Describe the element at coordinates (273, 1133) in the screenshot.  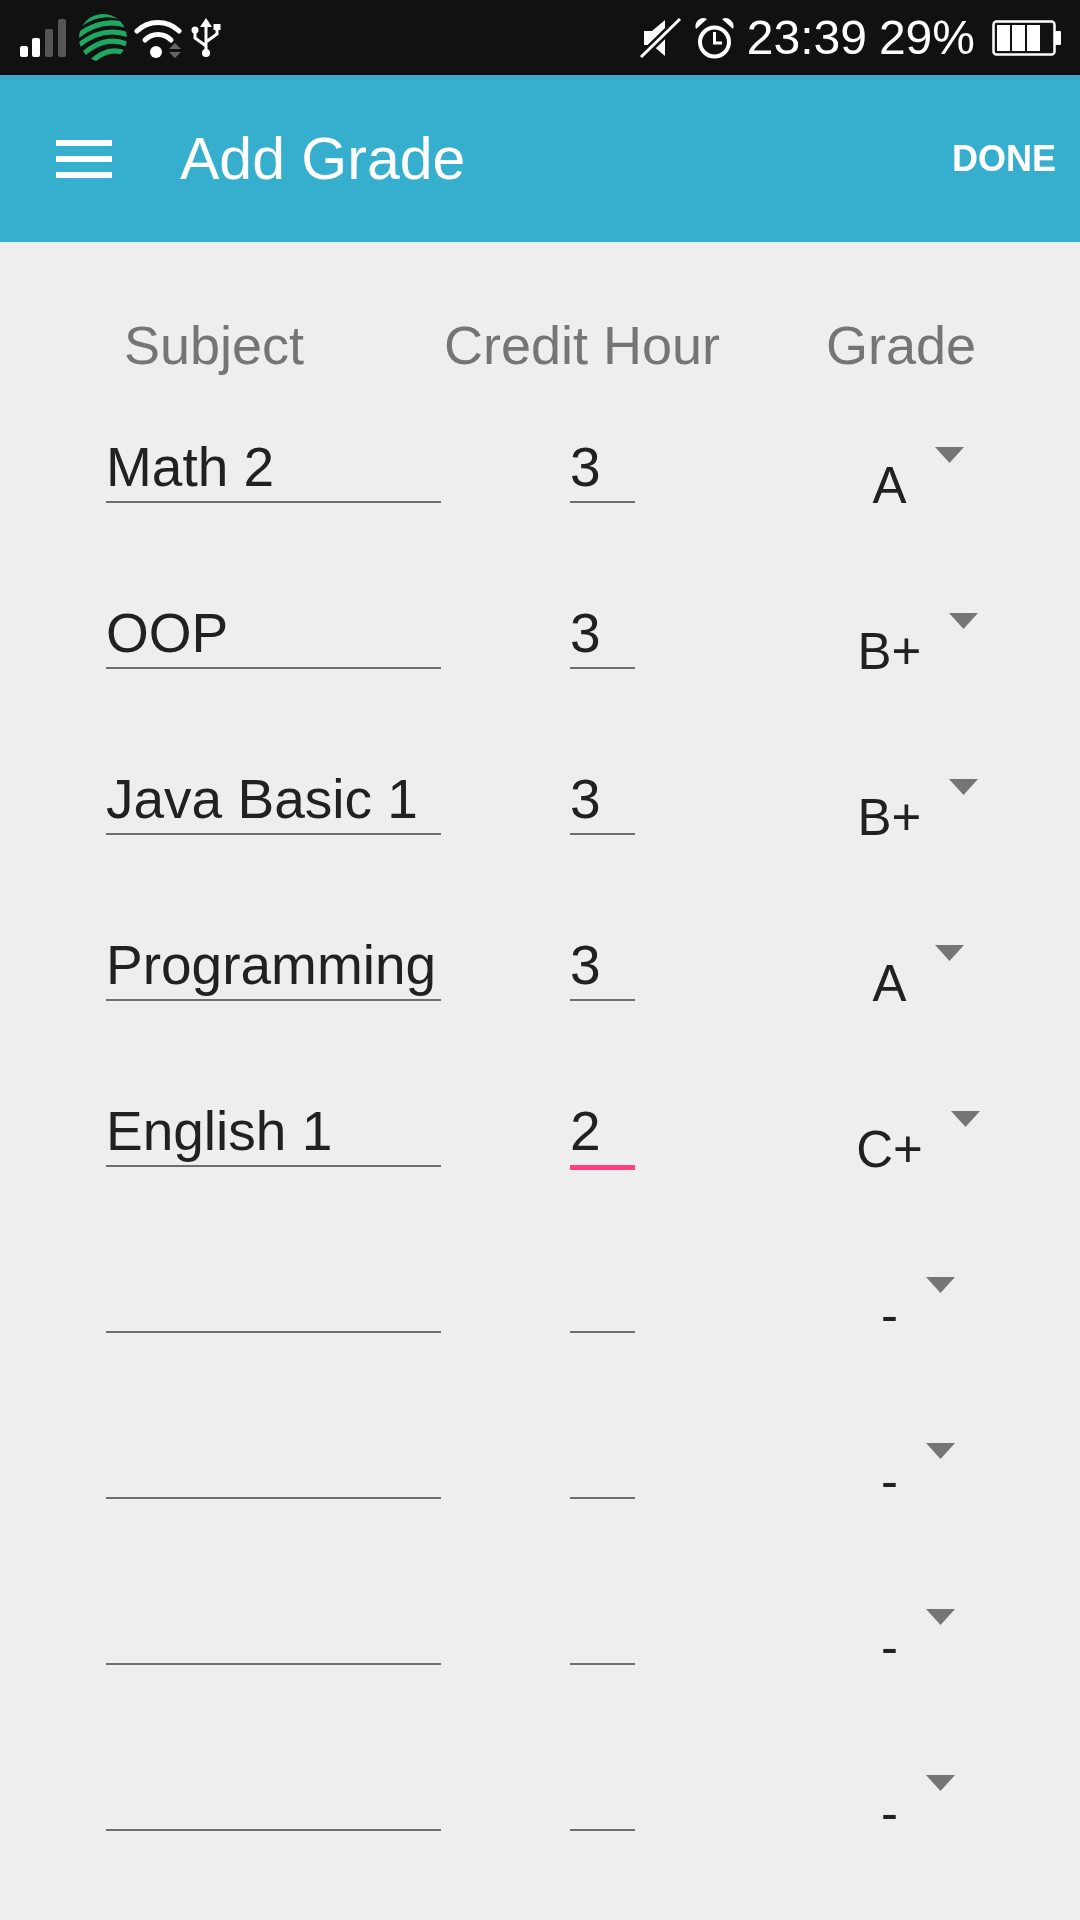
I see `subject-field: English 1` at that location.